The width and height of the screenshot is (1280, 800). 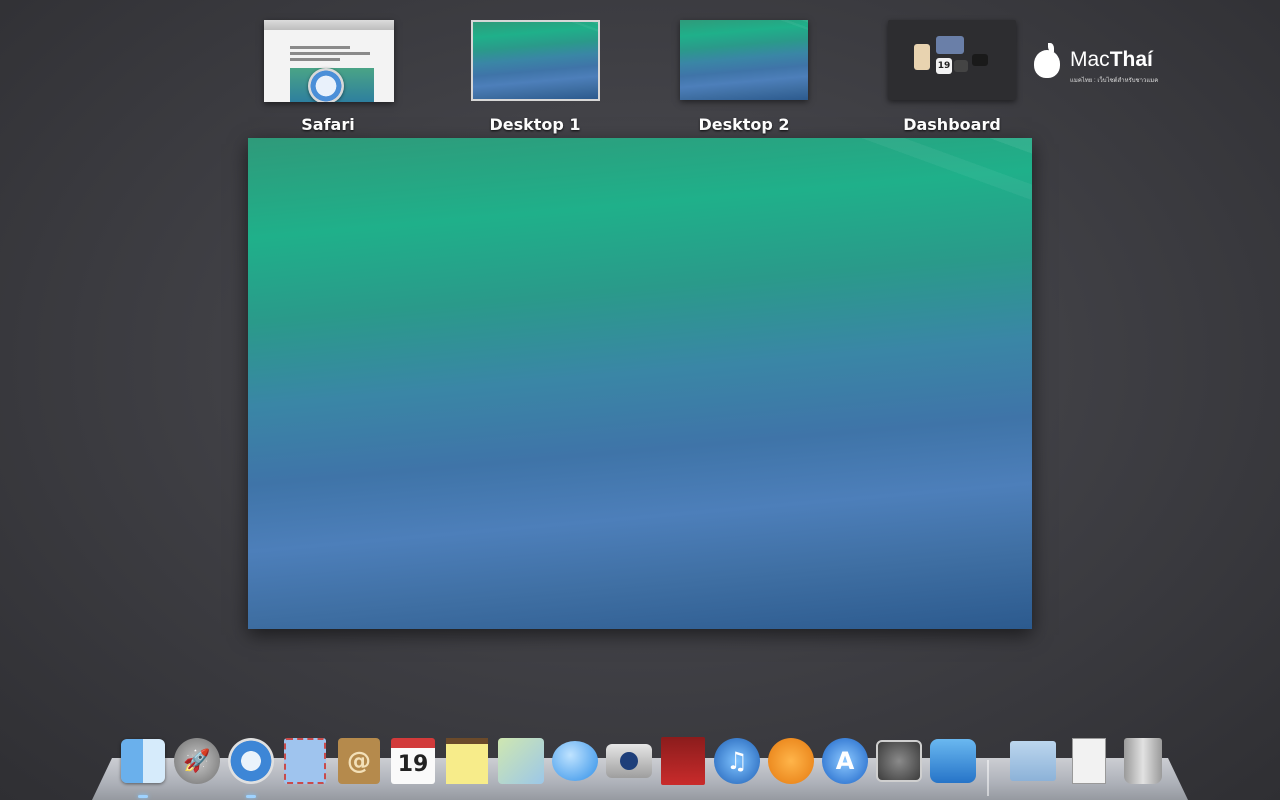 I want to click on launchpad-icon: 🚀, so click(x=197, y=761).